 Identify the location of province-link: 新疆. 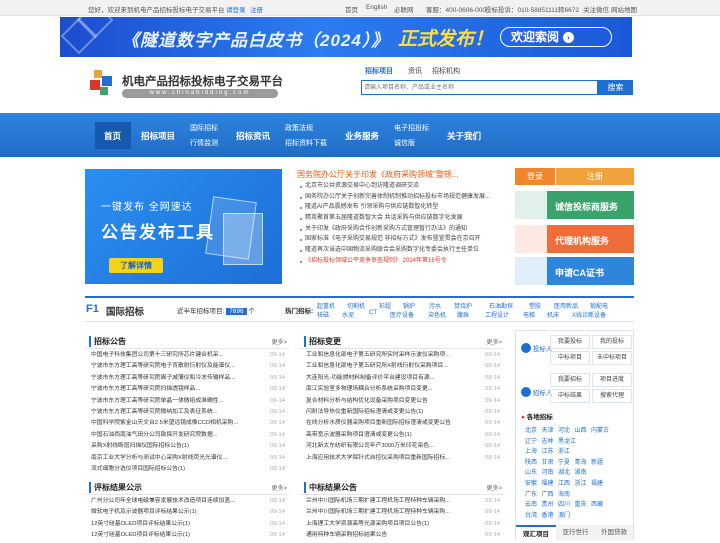
(597, 461).